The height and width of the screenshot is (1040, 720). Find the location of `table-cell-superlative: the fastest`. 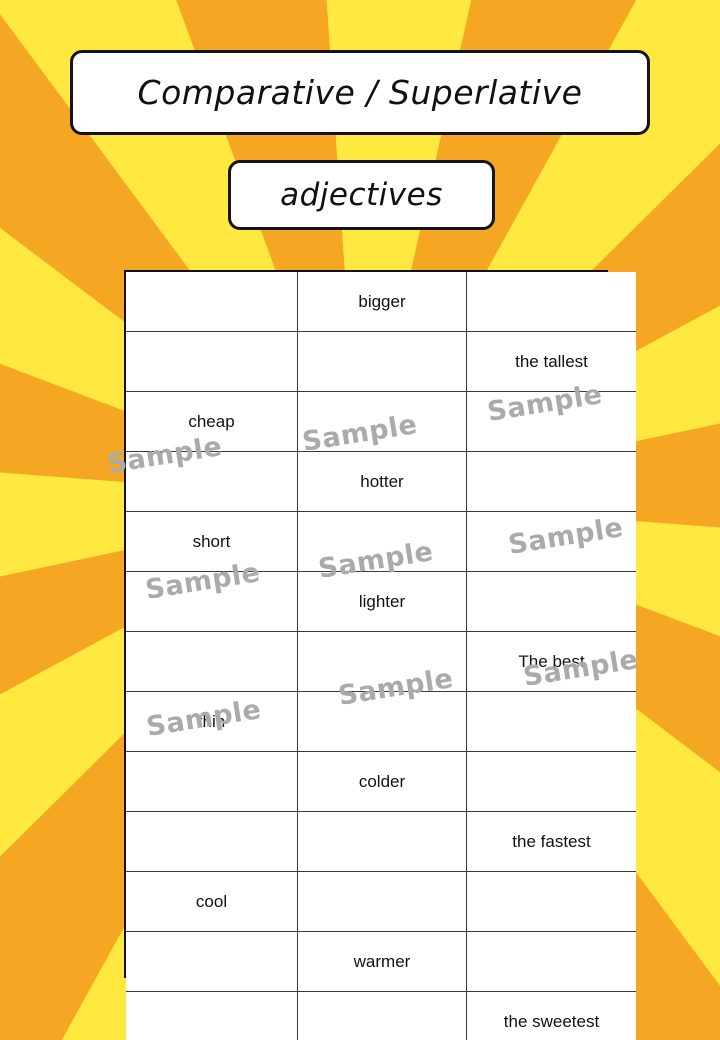

table-cell-superlative: the fastest is located at coordinates (551, 841).